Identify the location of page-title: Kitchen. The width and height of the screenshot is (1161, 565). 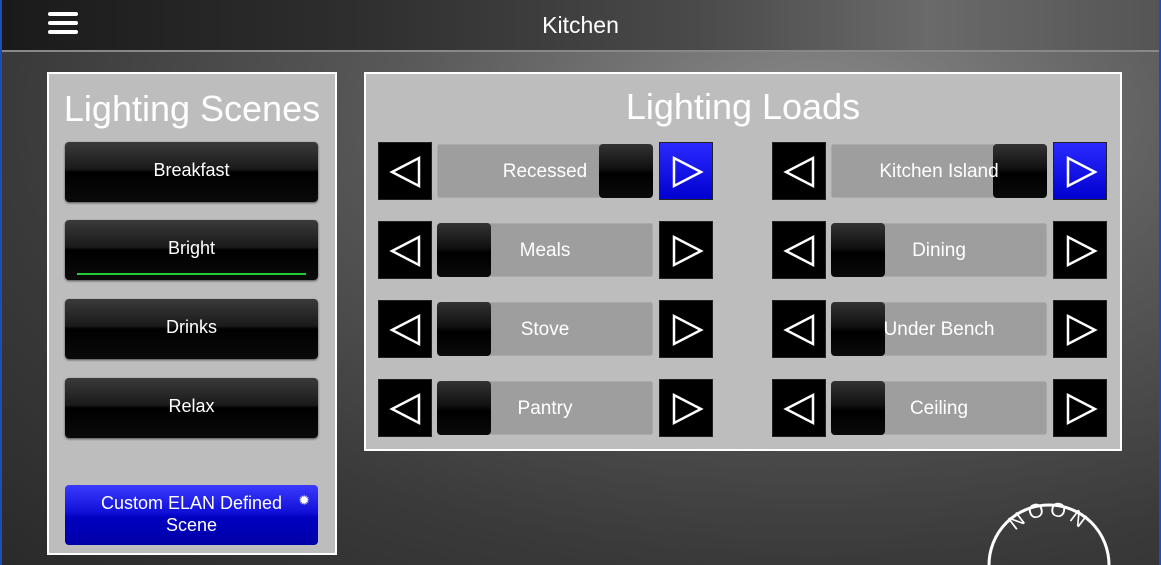
(580, 25).